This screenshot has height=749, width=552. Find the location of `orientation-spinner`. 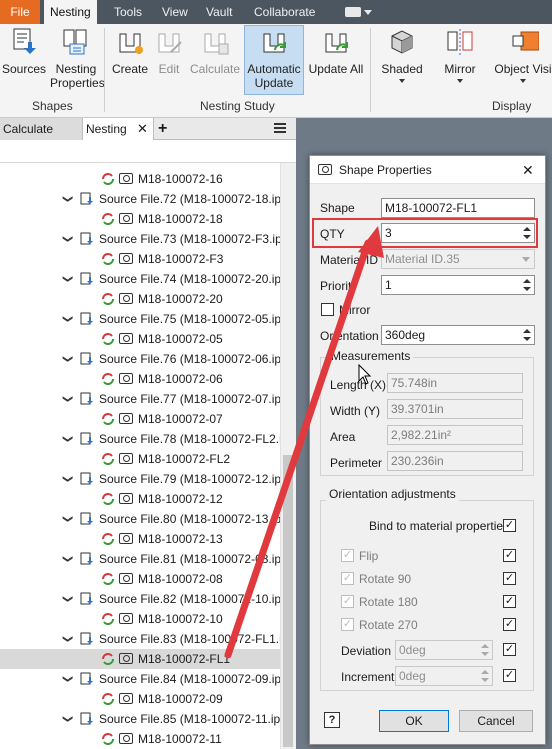

orientation-spinner is located at coordinates (527, 335).